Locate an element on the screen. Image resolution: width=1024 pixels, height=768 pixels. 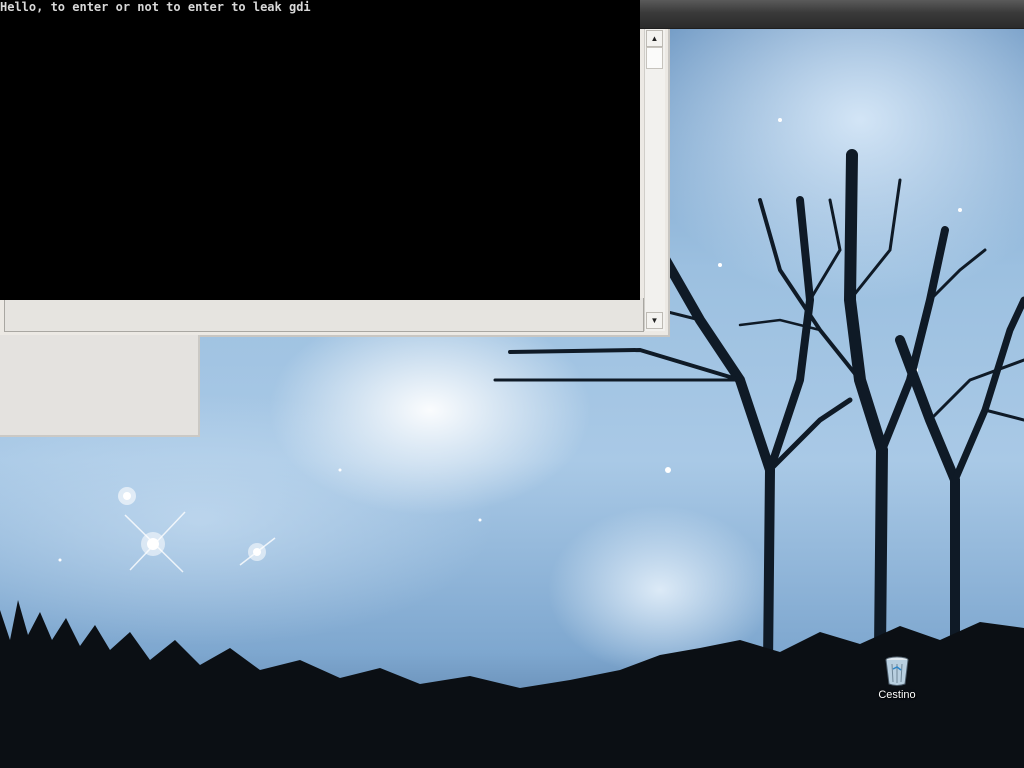
chevron-down-icon: ▼ is located at coordinates (654, 320).